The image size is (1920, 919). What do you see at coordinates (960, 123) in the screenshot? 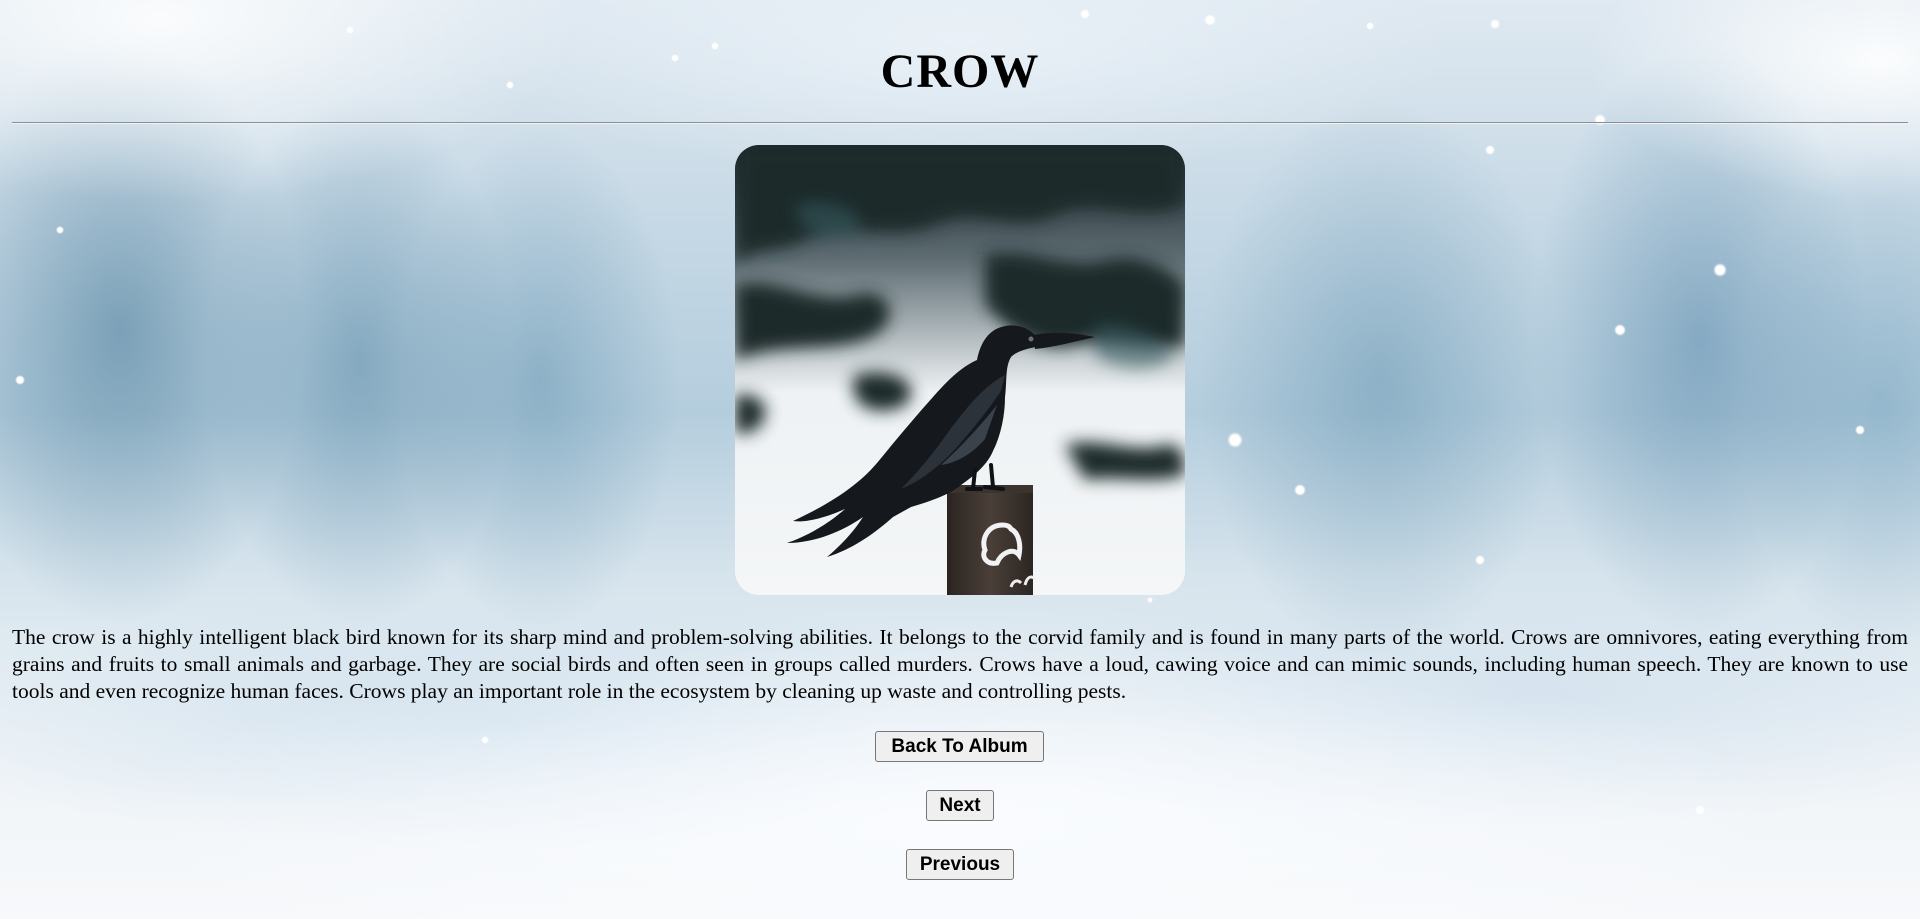
I see `title-divider` at bounding box center [960, 123].